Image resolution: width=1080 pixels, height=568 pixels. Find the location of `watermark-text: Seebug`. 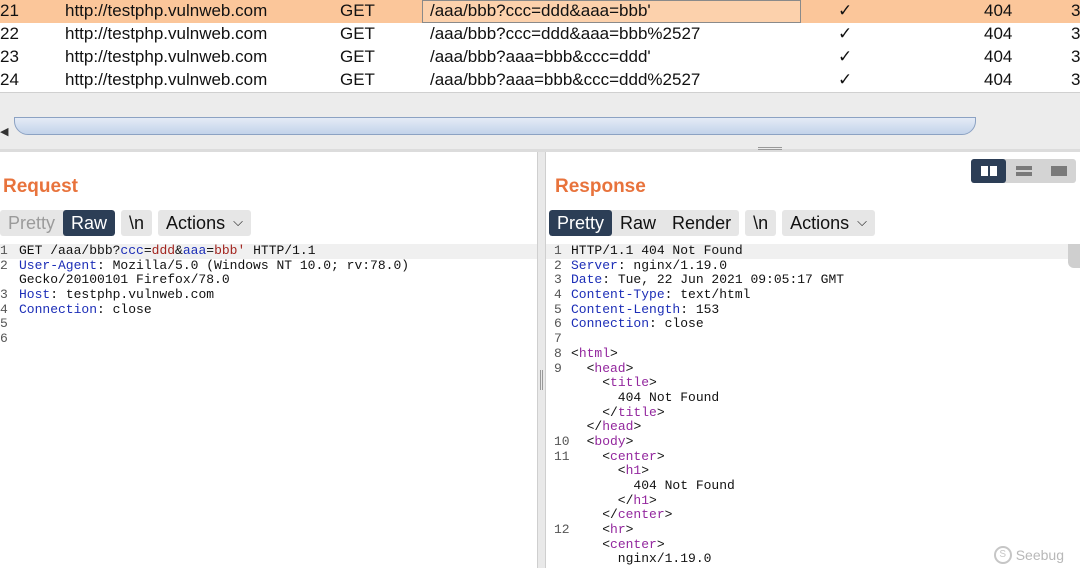

watermark-text: Seebug is located at coordinates (1039, 555).